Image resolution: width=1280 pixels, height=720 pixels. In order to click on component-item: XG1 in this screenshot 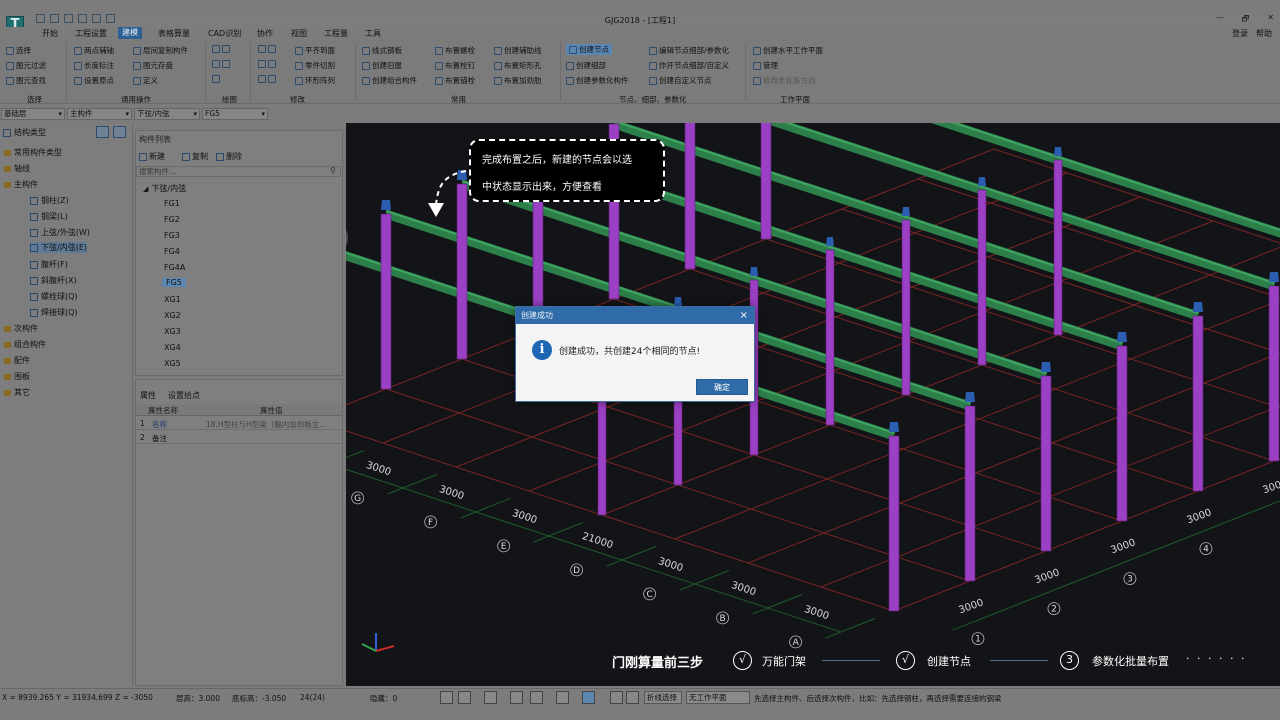, I will do `click(172, 299)`.